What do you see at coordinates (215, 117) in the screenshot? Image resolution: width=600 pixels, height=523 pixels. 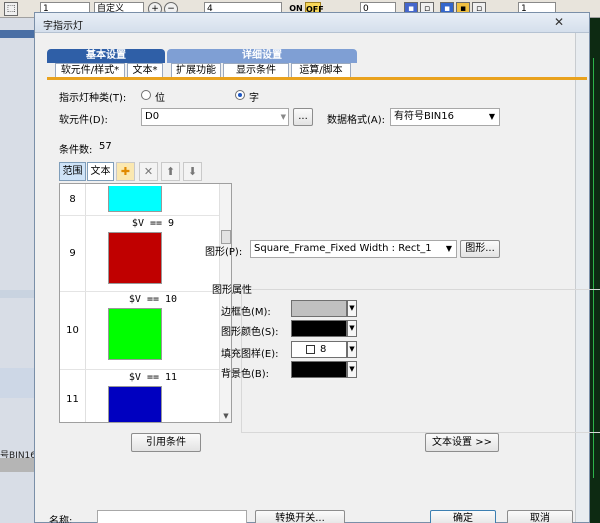 I see `device-input: D0 ▼` at bounding box center [215, 117].